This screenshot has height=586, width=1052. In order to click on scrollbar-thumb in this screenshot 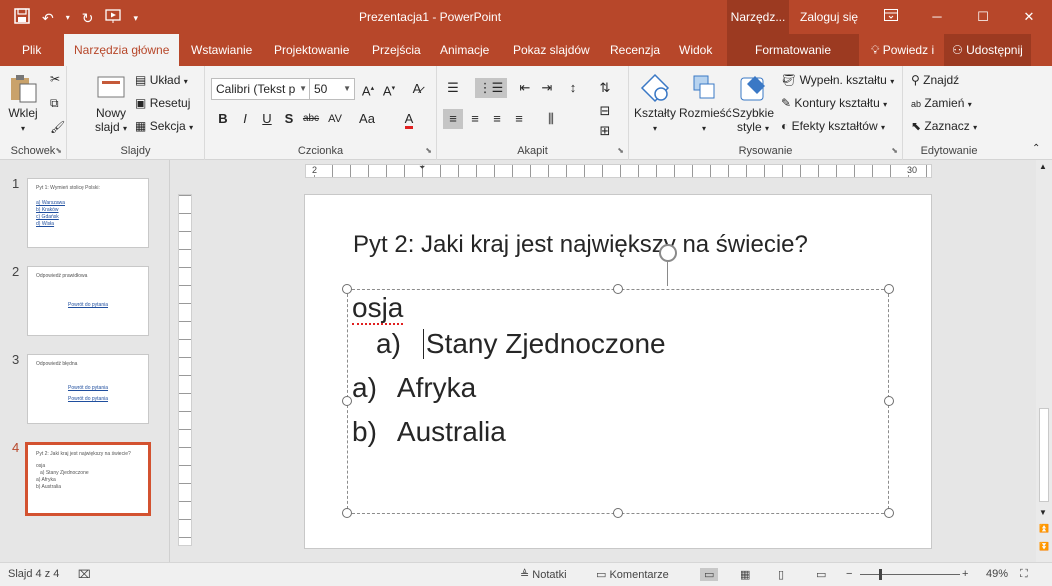, I will do `click(1044, 455)`.